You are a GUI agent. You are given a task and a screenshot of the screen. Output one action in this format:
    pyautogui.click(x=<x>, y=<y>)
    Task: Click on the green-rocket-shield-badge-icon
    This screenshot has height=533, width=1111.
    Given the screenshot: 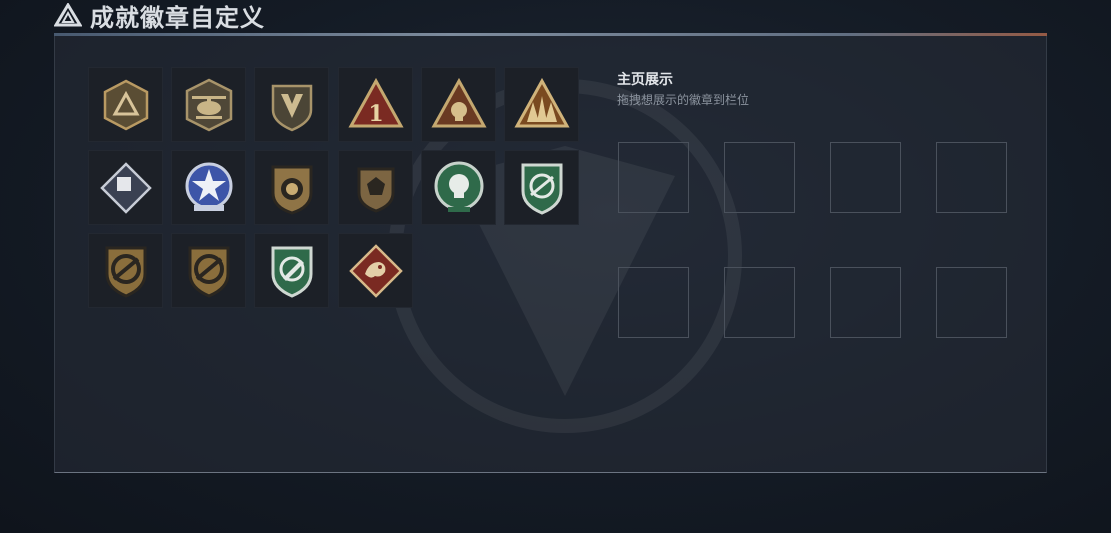 What is the action you would take?
    pyautogui.click(x=292, y=272)
    